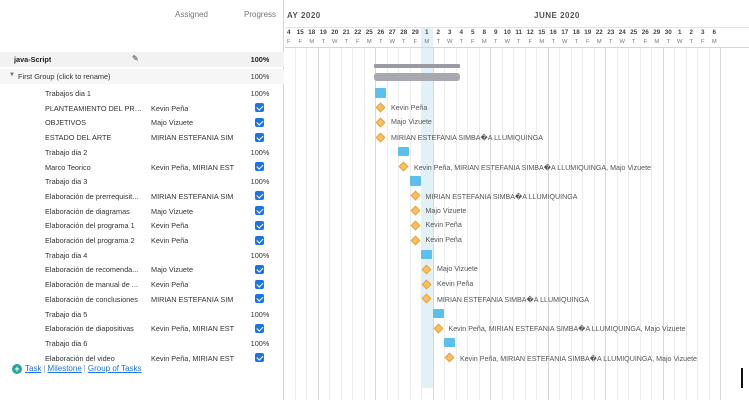  I want to click on milestone-row: Elaboración de recomenda... Majo Vizuete, so click(142, 269).